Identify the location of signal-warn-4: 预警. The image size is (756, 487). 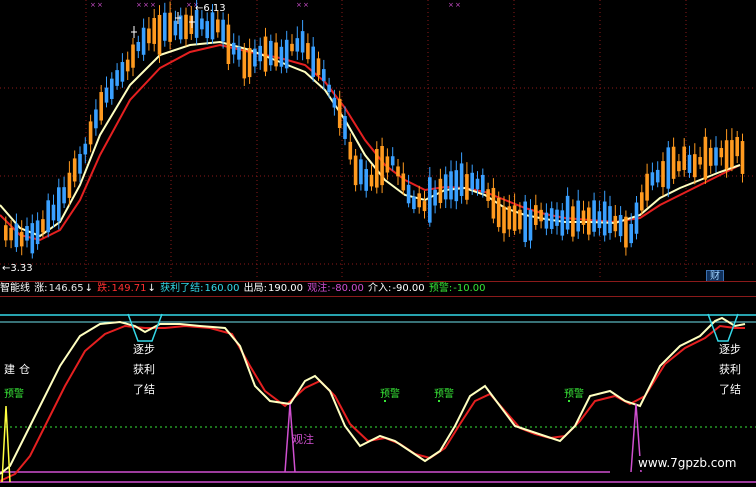
(574, 394).